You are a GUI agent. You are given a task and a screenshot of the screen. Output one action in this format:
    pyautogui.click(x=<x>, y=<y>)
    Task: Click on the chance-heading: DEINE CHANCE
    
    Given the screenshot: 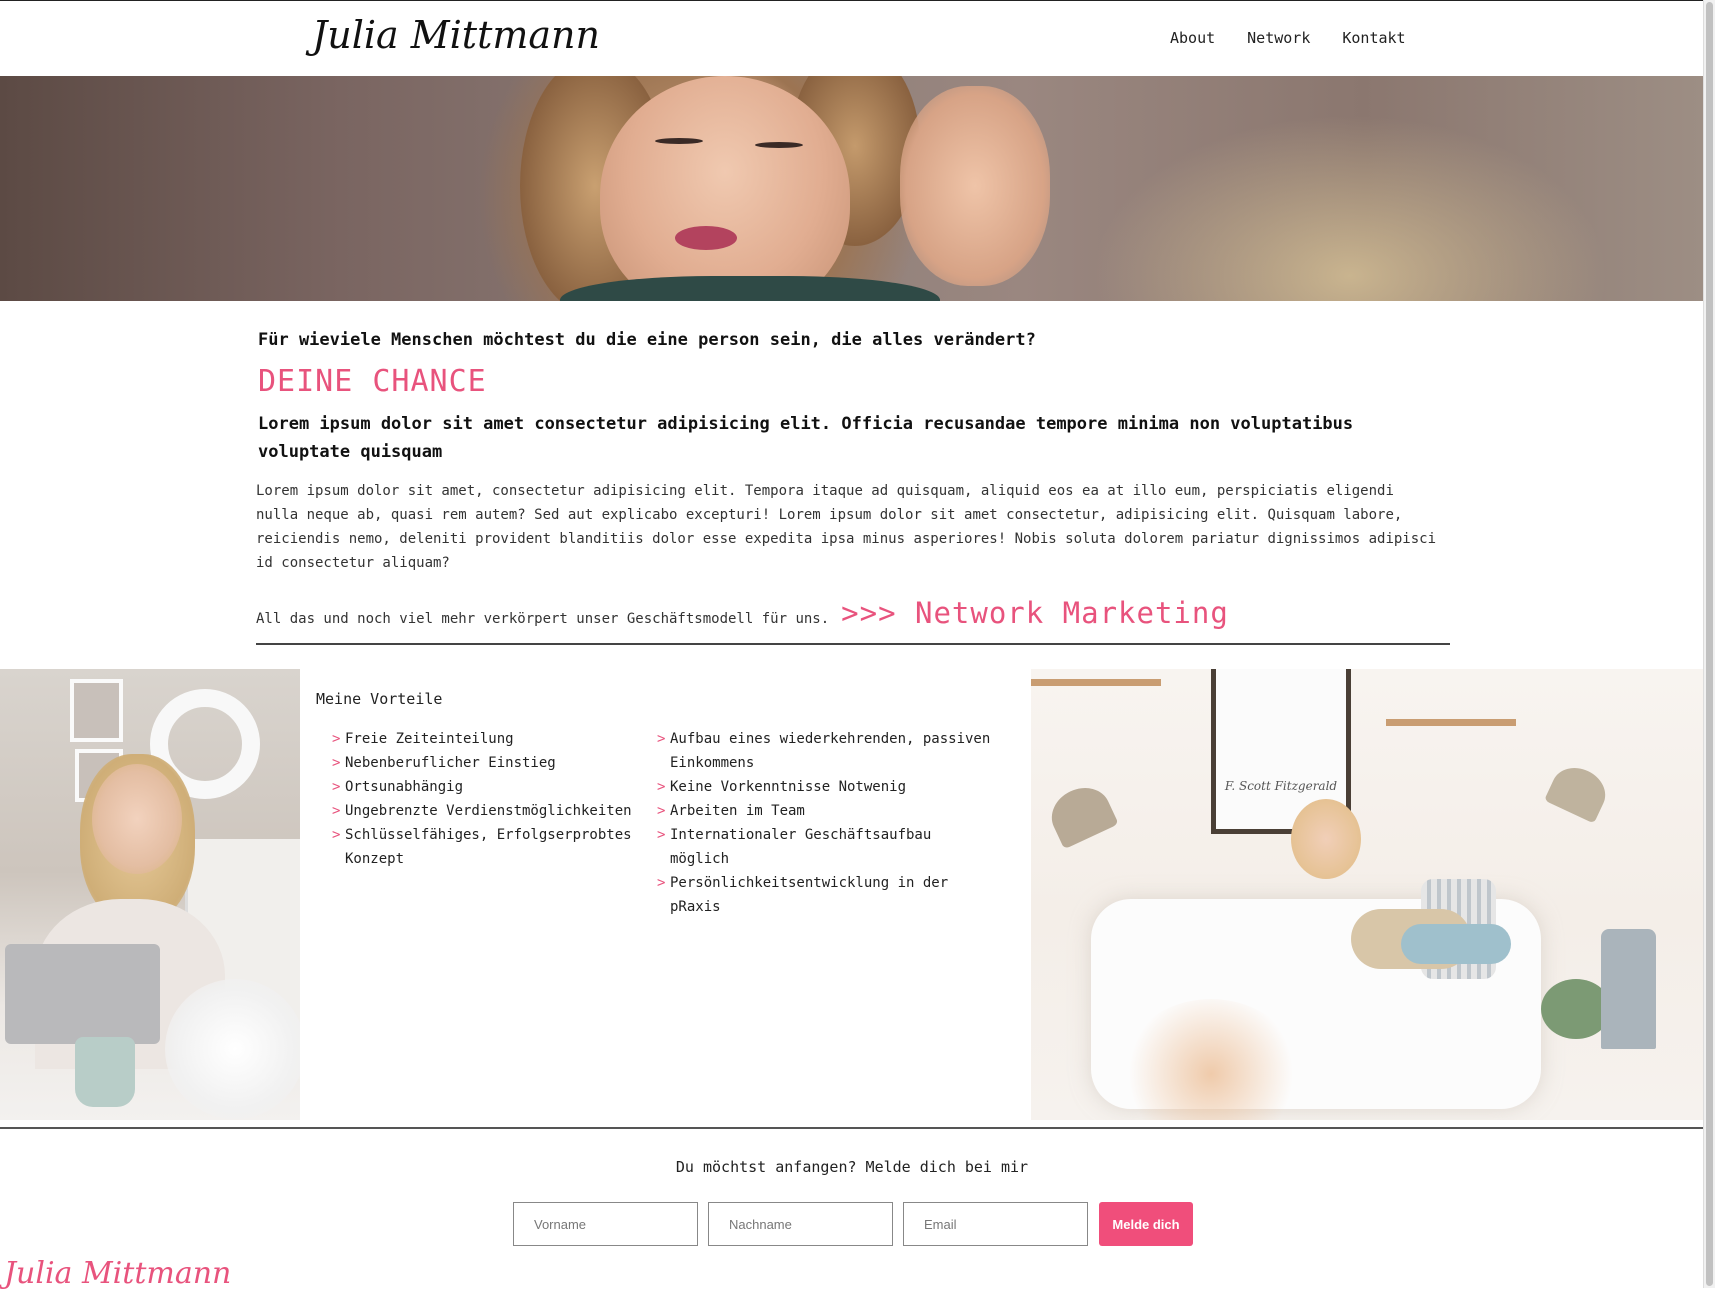 What is the action you would take?
    pyautogui.click(x=372, y=381)
    